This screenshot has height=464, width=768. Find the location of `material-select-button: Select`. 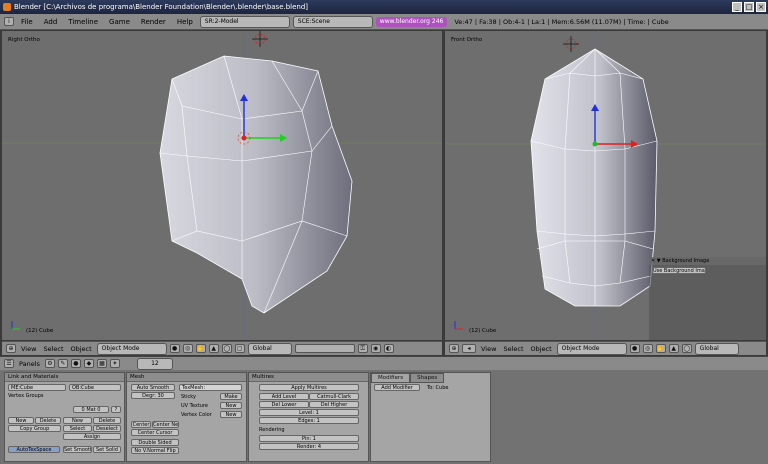

material-select-button: Select is located at coordinates (77, 428).